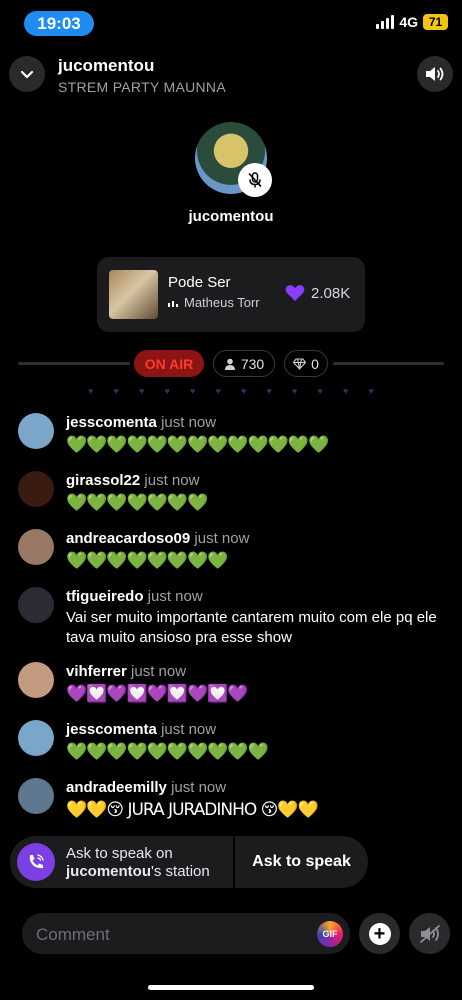 This screenshot has width=462, height=1000. I want to click on muted-badge, so click(255, 180).